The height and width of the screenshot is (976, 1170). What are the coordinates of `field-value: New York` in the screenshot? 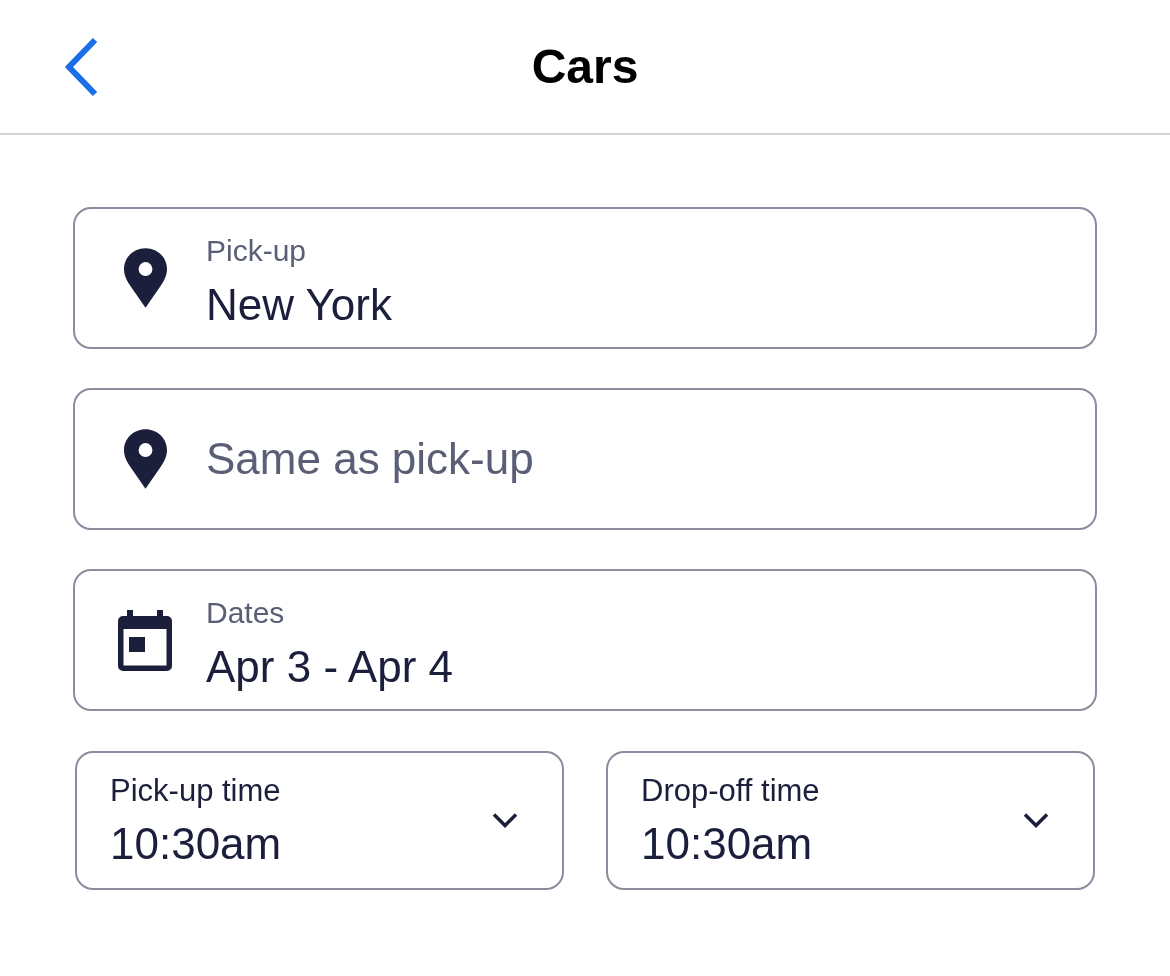 It's located at (299, 305).